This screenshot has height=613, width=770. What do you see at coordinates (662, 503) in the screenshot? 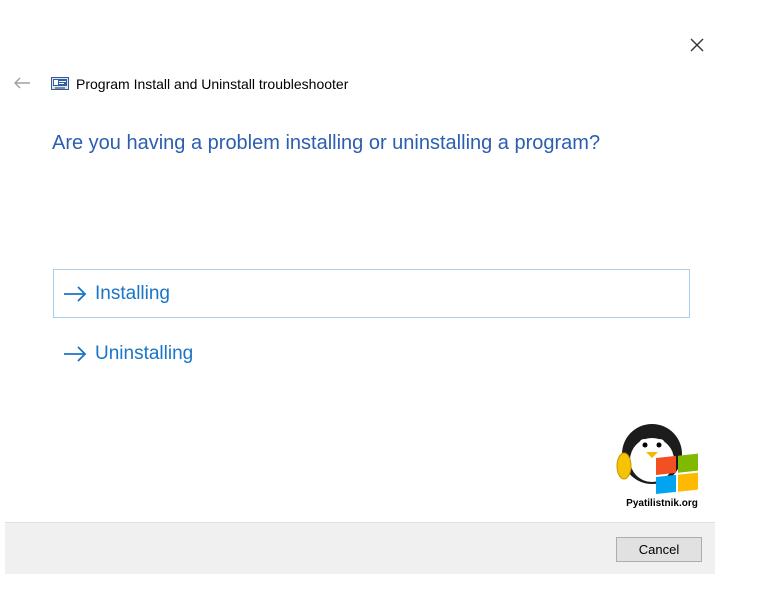
I see `watermark-text: Pyatilistnik.org` at bounding box center [662, 503].